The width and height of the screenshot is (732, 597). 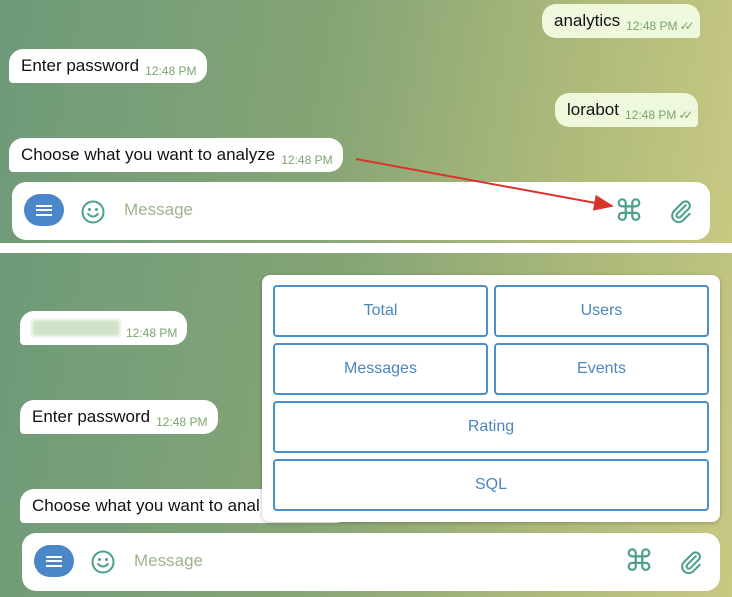 What do you see at coordinates (380, 311) in the screenshot?
I see `keyboard-button-total: Total` at bounding box center [380, 311].